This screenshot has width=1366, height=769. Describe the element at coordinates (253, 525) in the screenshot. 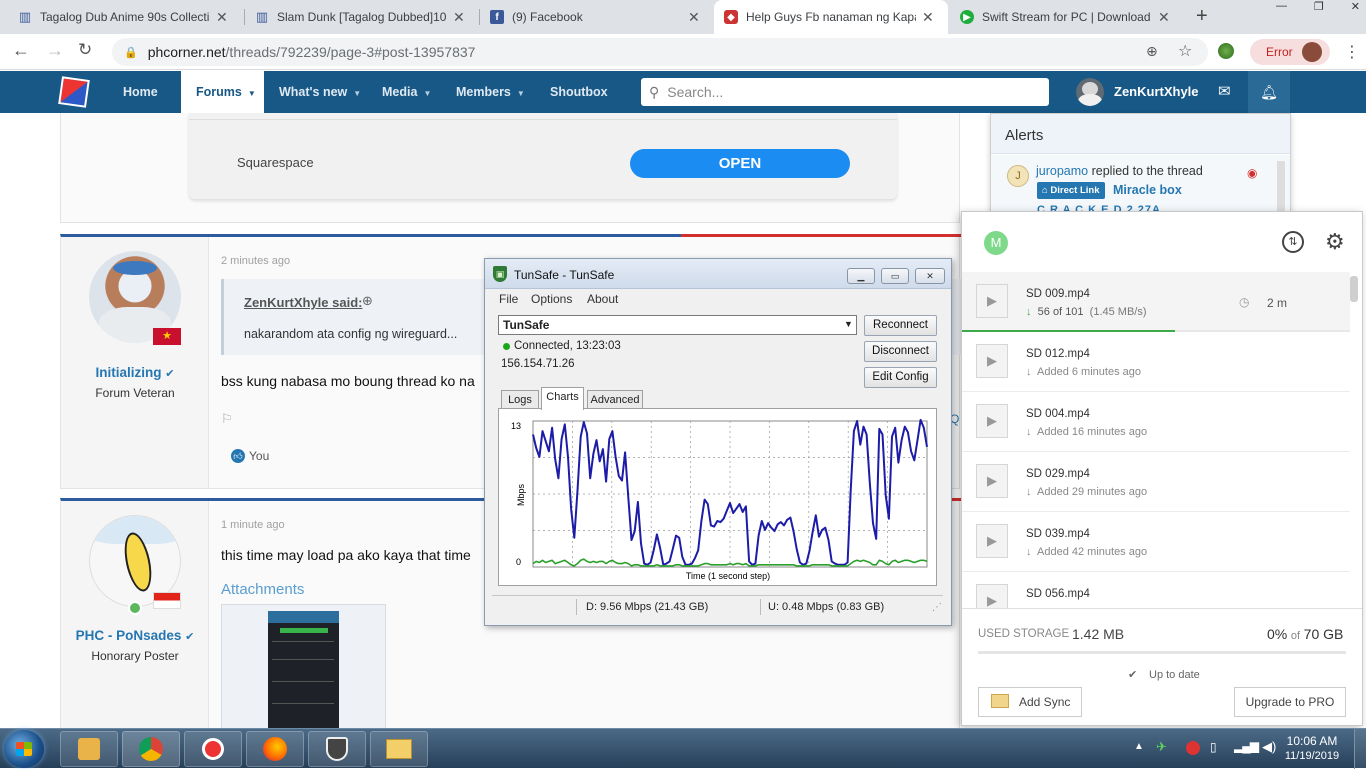

I see `post-time: 1 minute ago` at that location.